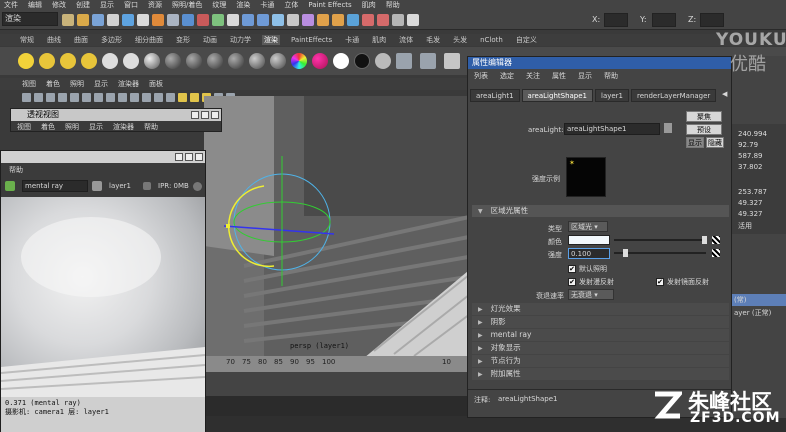 This screenshot has height=432, width=786. Describe the element at coordinates (353, 20) in the screenshot. I see `render-settings-icon` at that location.